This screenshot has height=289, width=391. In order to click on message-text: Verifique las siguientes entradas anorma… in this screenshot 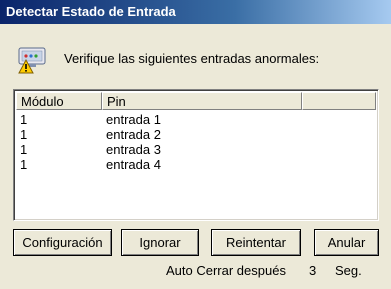, I will do `click(192, 58)`.